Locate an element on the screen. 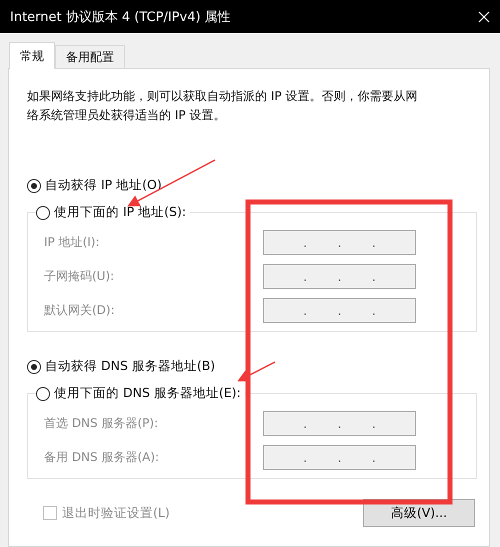  field-label: 默认网关(D): is located at coordinates (80, 310).